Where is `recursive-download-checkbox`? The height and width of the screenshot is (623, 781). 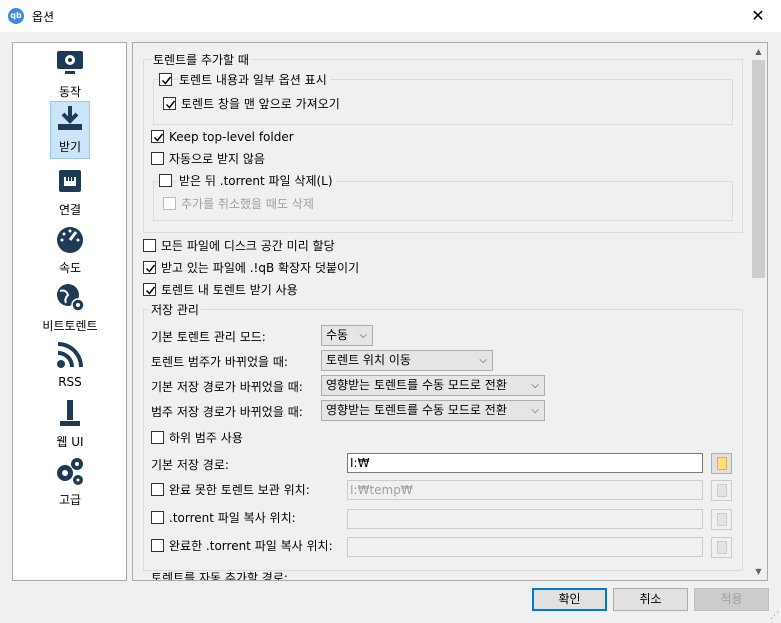
recursive-download-checkbox is located at coordinates (149, 289).